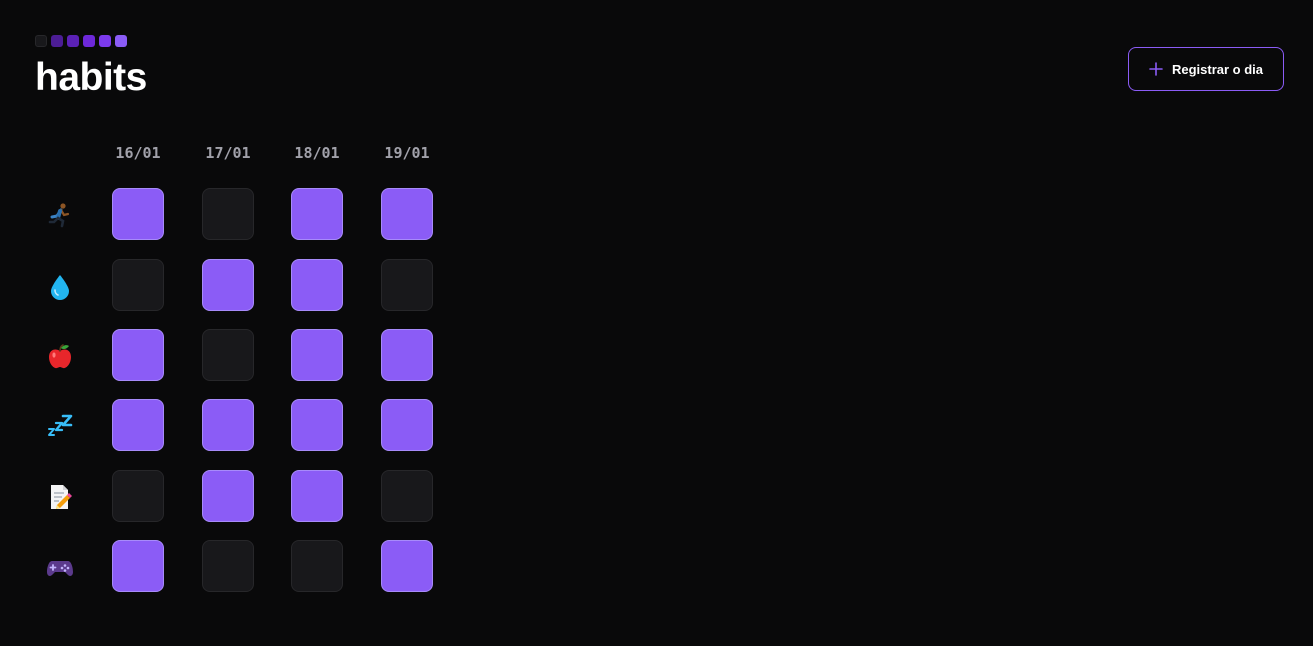 The height and width of the screenshot is (646, 1313). What do you see at coordinates (1217, 69) in the screenshot?
I see `register-day-label: Registrar o dia` at bounding box center [1217, 69].